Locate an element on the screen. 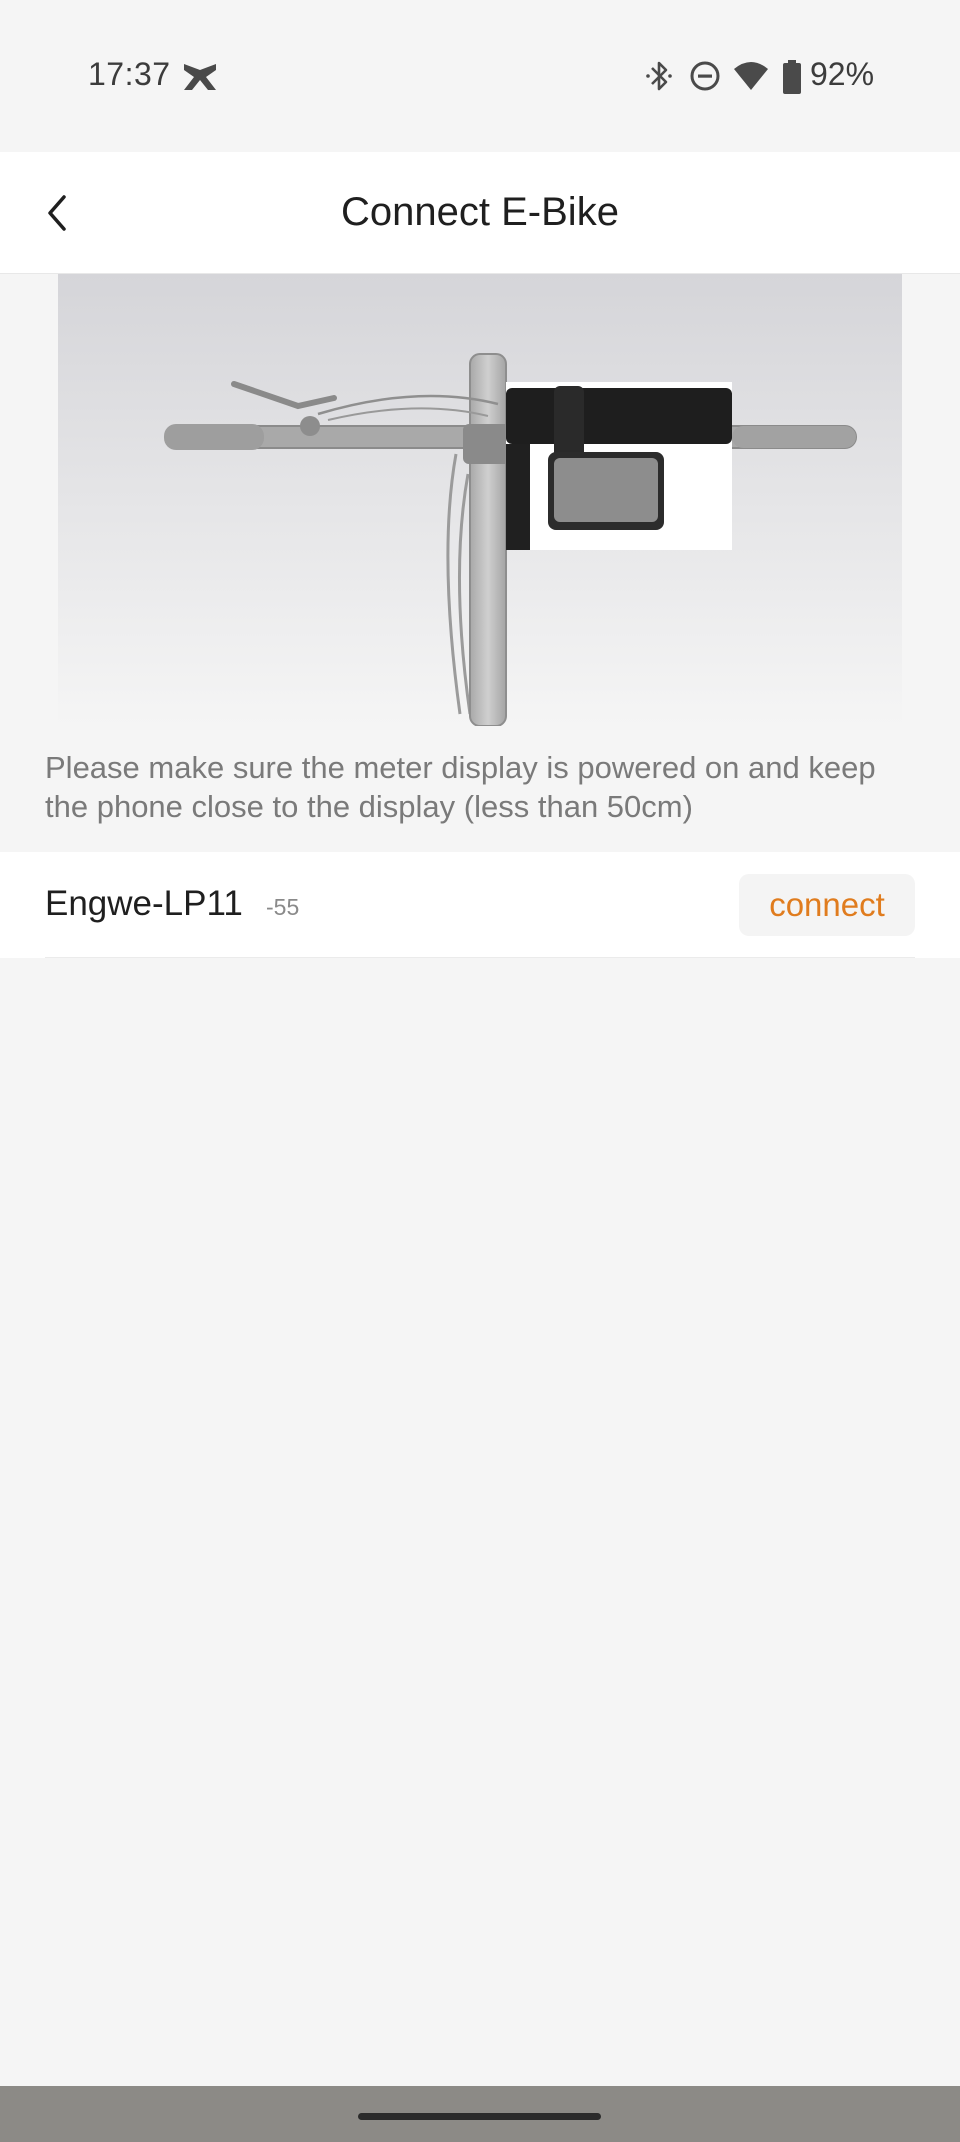 This screenshot has height=2142, width=960. battery-icon is located at coordinates (792, 77).